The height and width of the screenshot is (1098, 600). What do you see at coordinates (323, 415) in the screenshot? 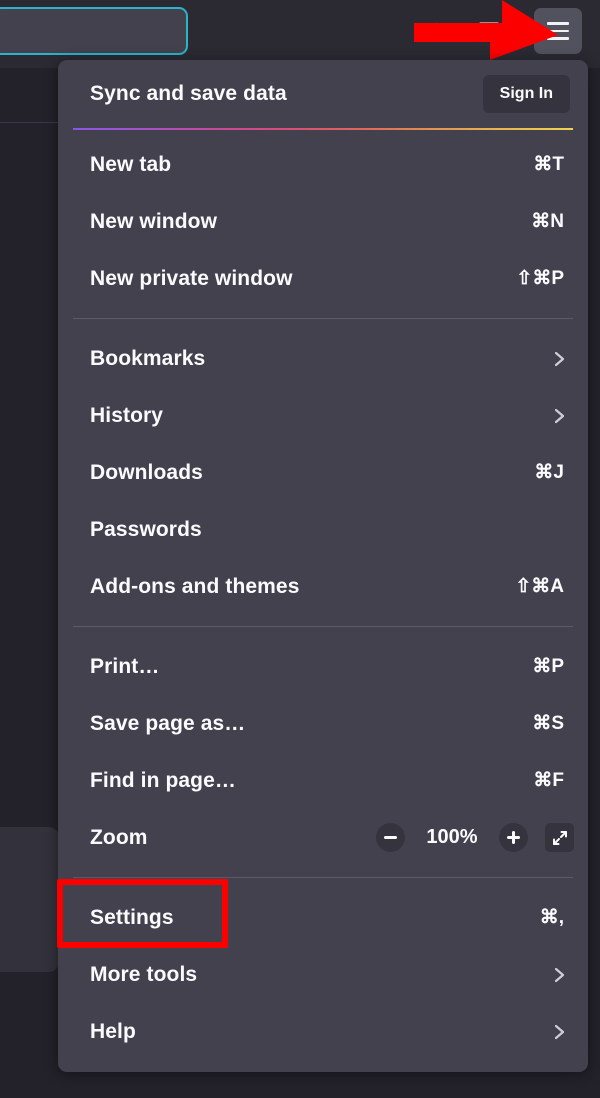
I see `menu-item-history: History` at bounding box center [323, 415].